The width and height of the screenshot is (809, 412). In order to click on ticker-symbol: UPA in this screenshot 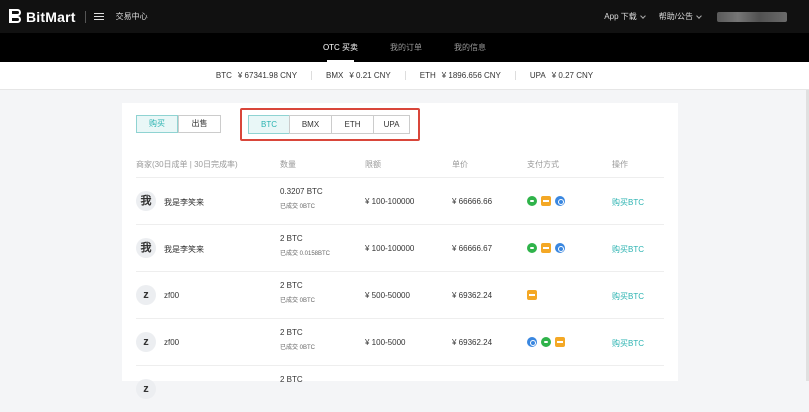, I will do `click(537, 75)`.